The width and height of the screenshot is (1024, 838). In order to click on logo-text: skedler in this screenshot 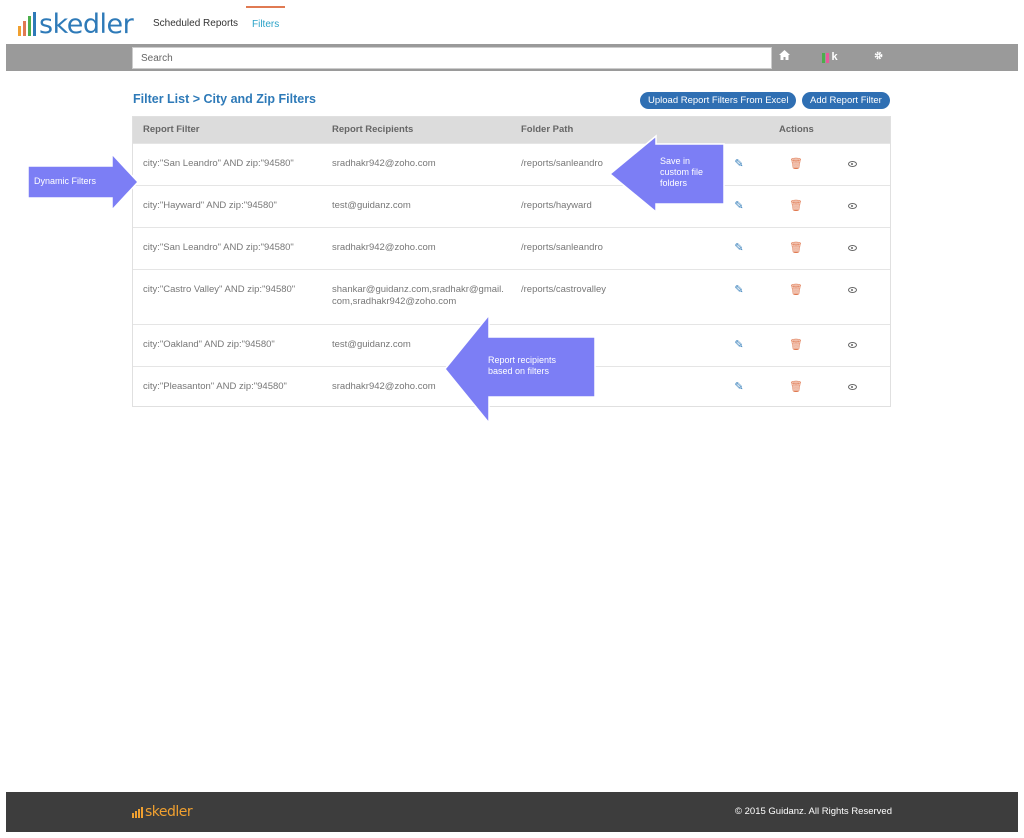, I will do `click(86, 24)`.